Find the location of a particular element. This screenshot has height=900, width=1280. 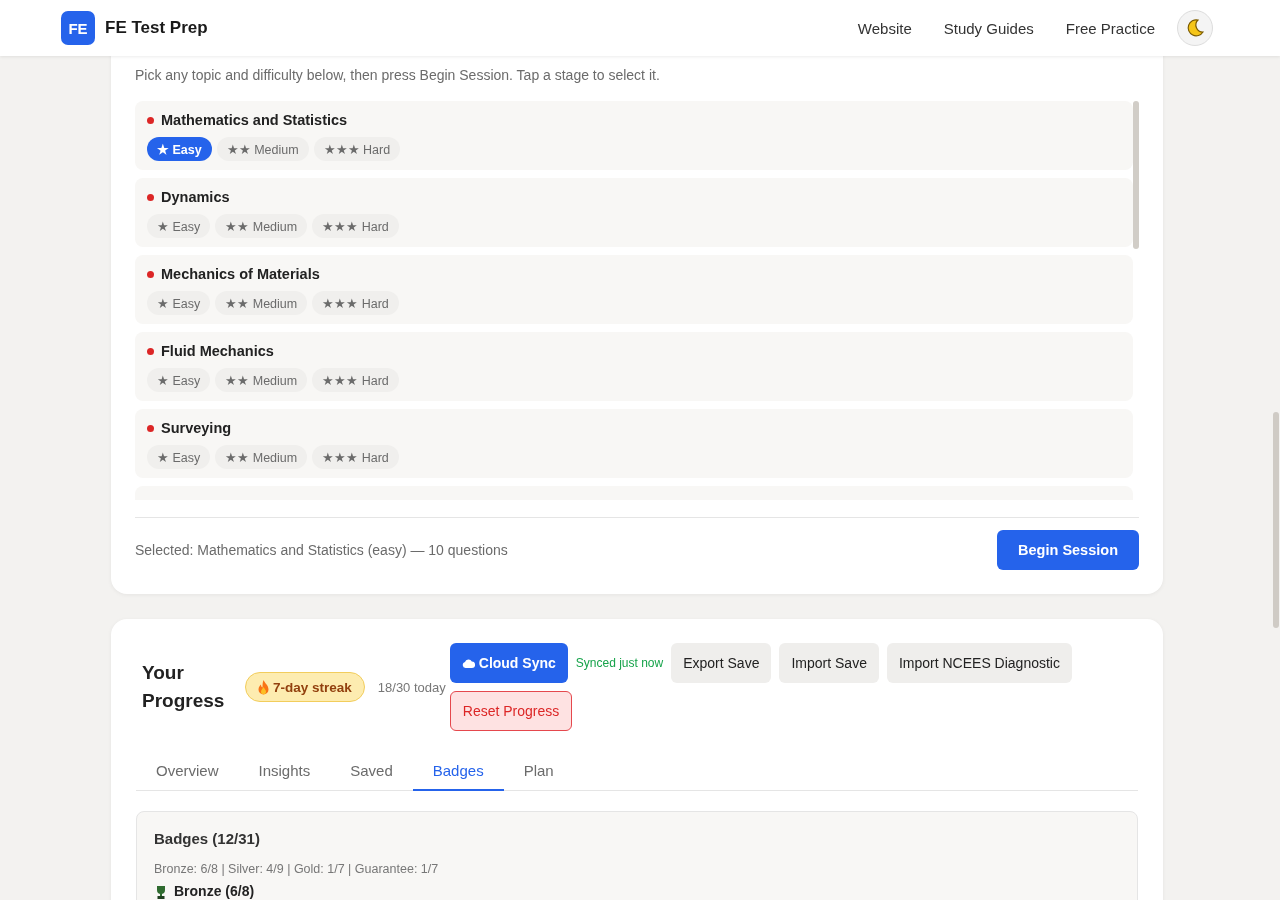

begin-session-button: Begin Session is located at coordinates (1068, 550).